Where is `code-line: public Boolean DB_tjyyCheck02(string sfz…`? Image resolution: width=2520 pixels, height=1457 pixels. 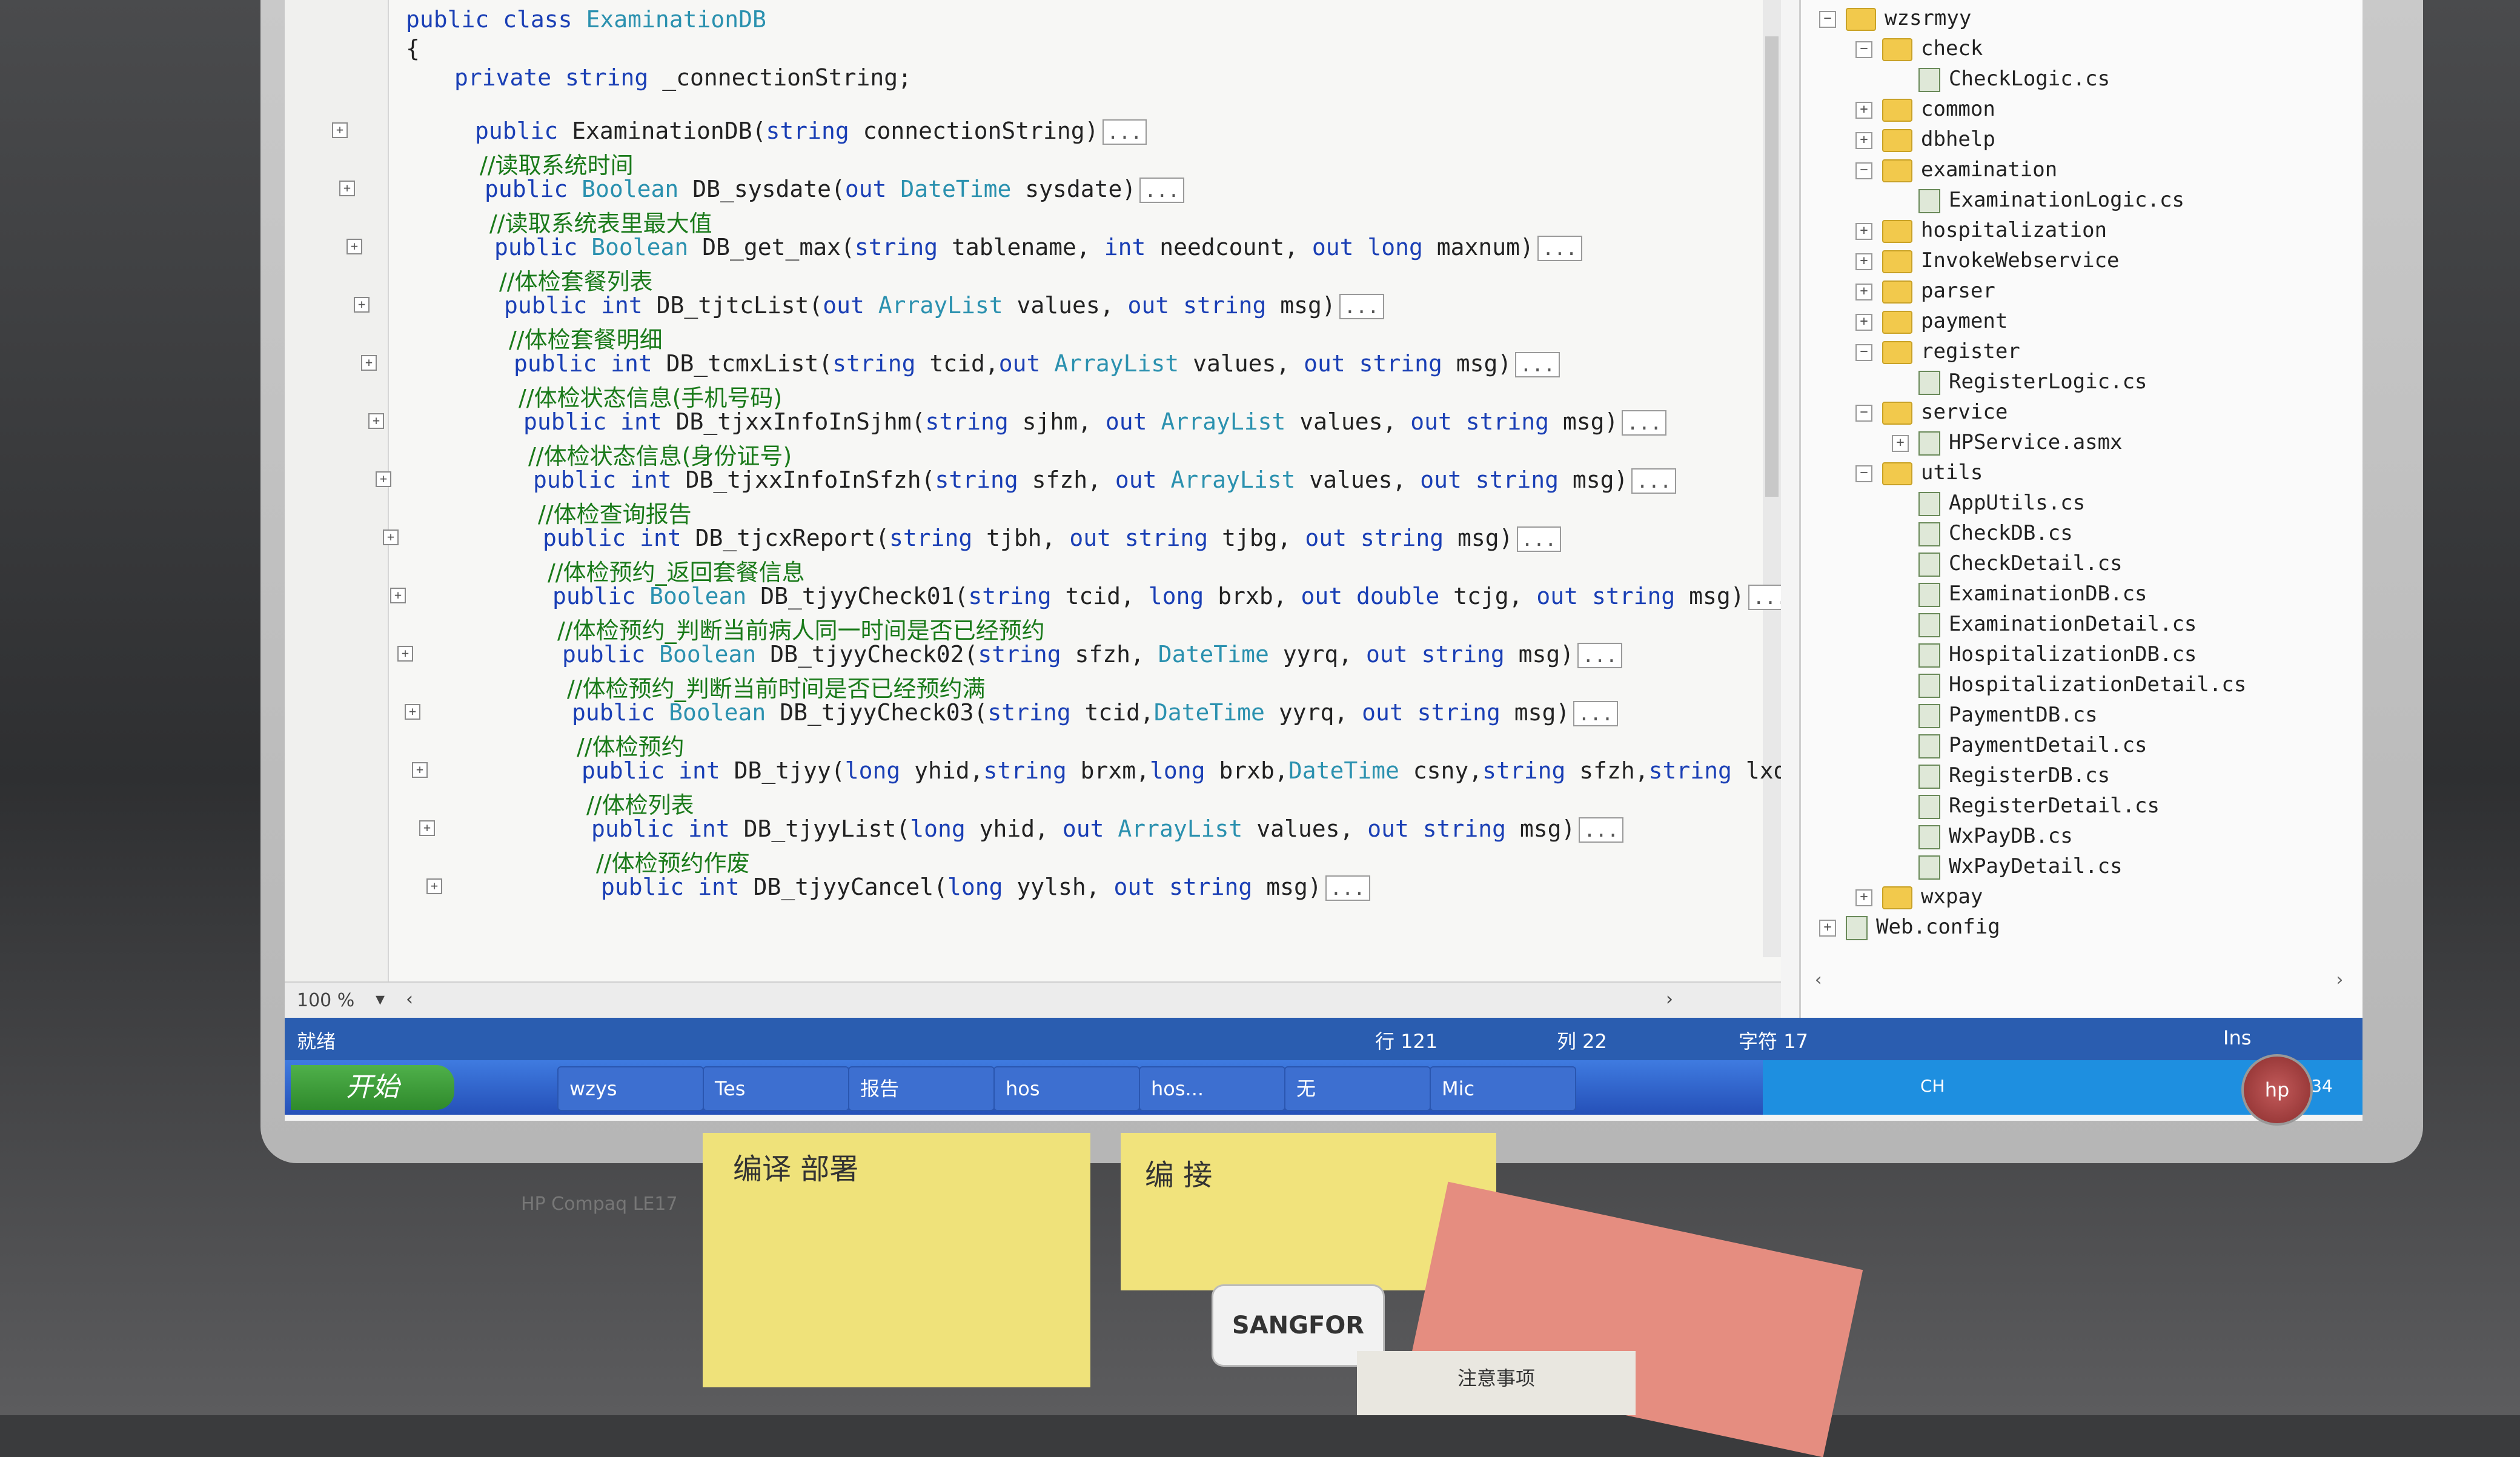 code-line: public Boolean DB_tjyyCheck02(string sfz… is located at coordinates (1092, 654).